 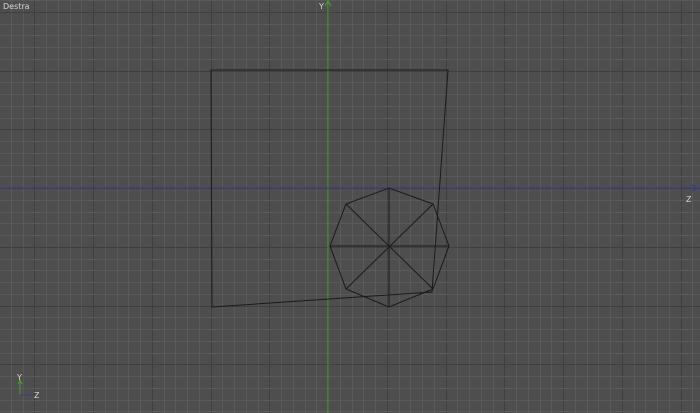 I want to click on horizontal-axis-label: Z, so click(x=689, y=199).